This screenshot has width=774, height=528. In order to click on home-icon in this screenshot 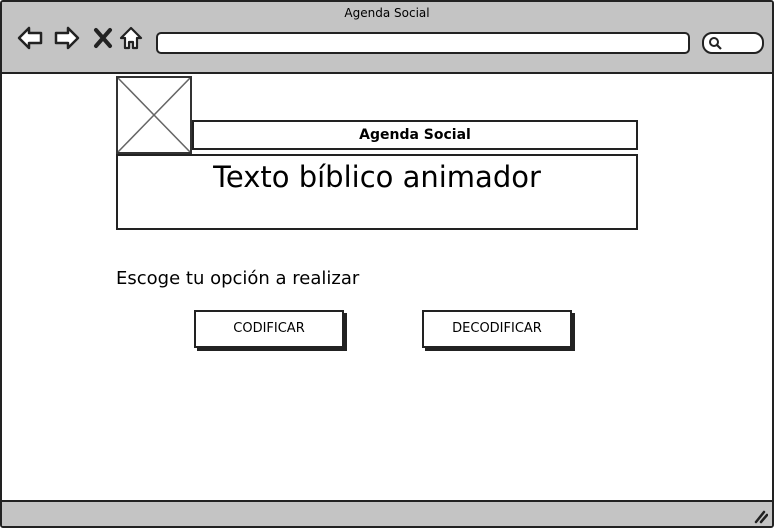, I will do `click(132, 38)`.